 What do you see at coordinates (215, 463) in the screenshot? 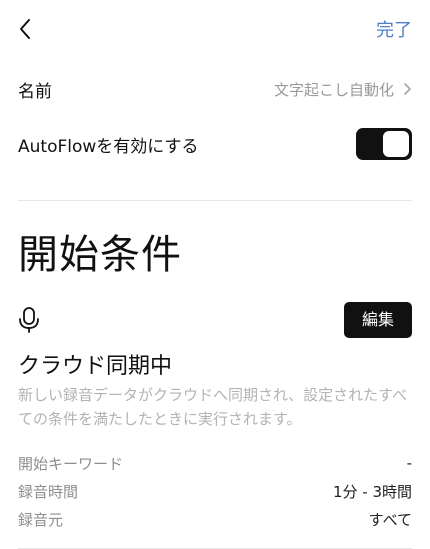
I see `detail-row-start-keyword: 開始キーワード -` at bounding box center [215, 463].